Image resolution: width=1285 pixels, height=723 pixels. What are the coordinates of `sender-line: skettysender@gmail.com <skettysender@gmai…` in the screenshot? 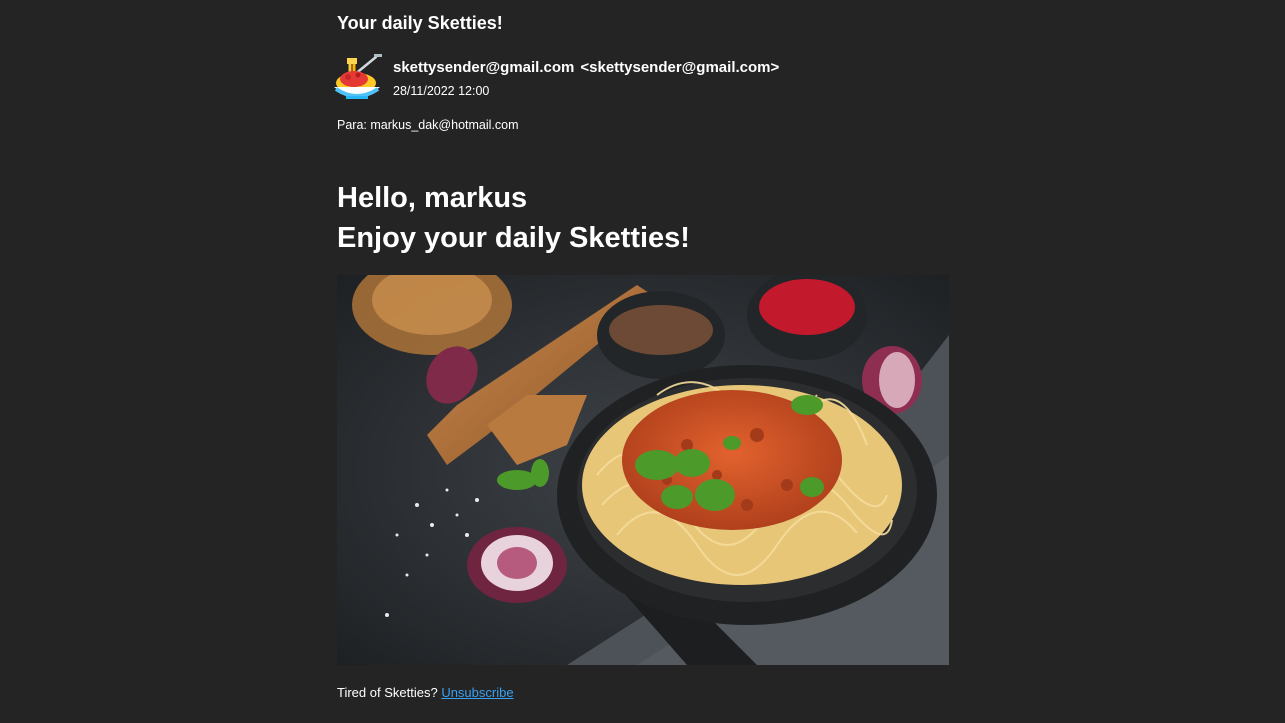 It's located at (586, 67).